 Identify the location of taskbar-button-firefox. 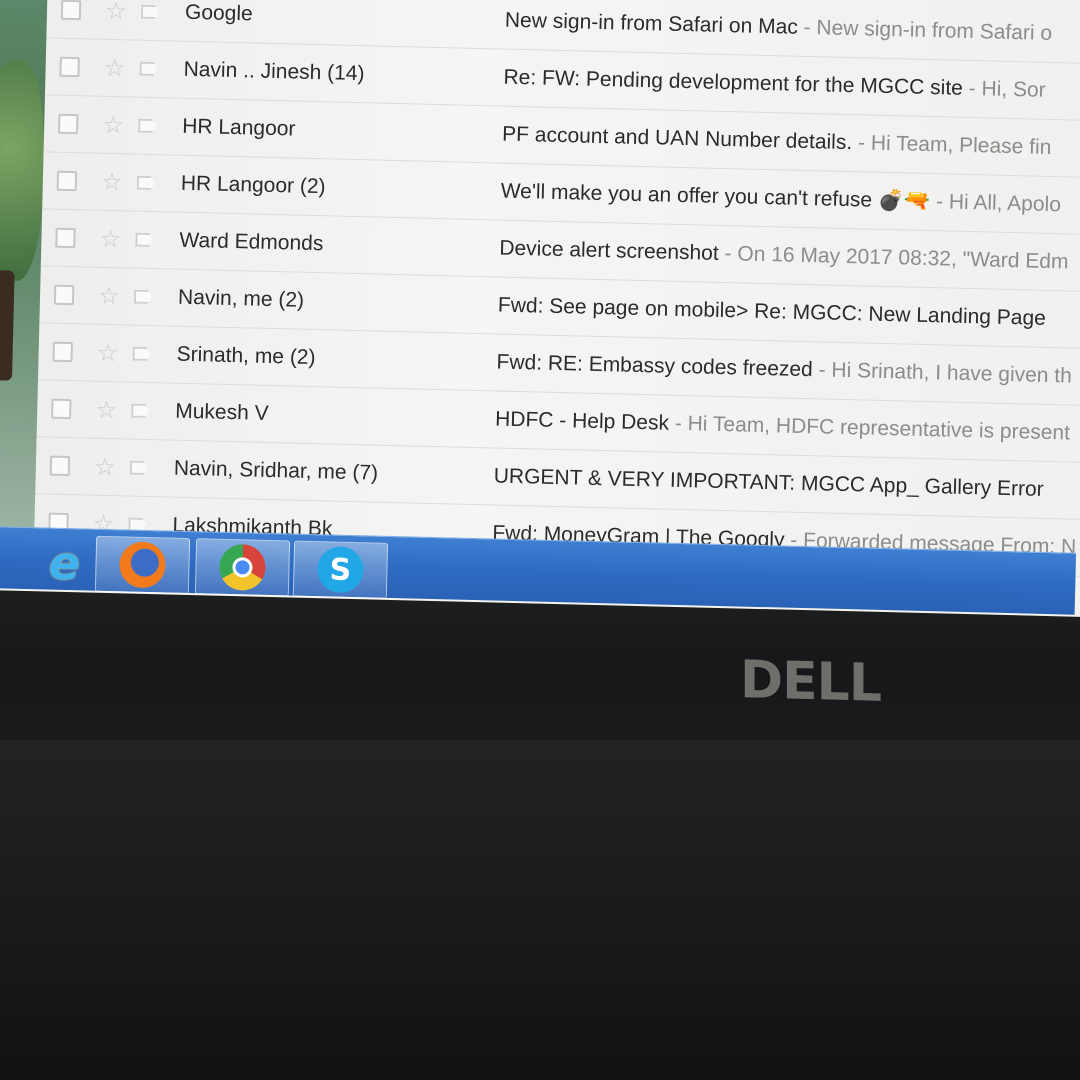
(142, 565).